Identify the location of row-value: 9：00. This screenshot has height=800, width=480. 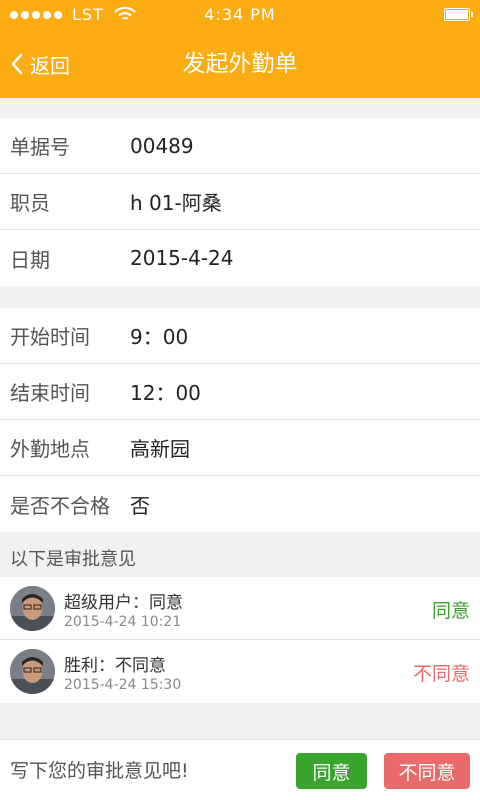
(159, 337).